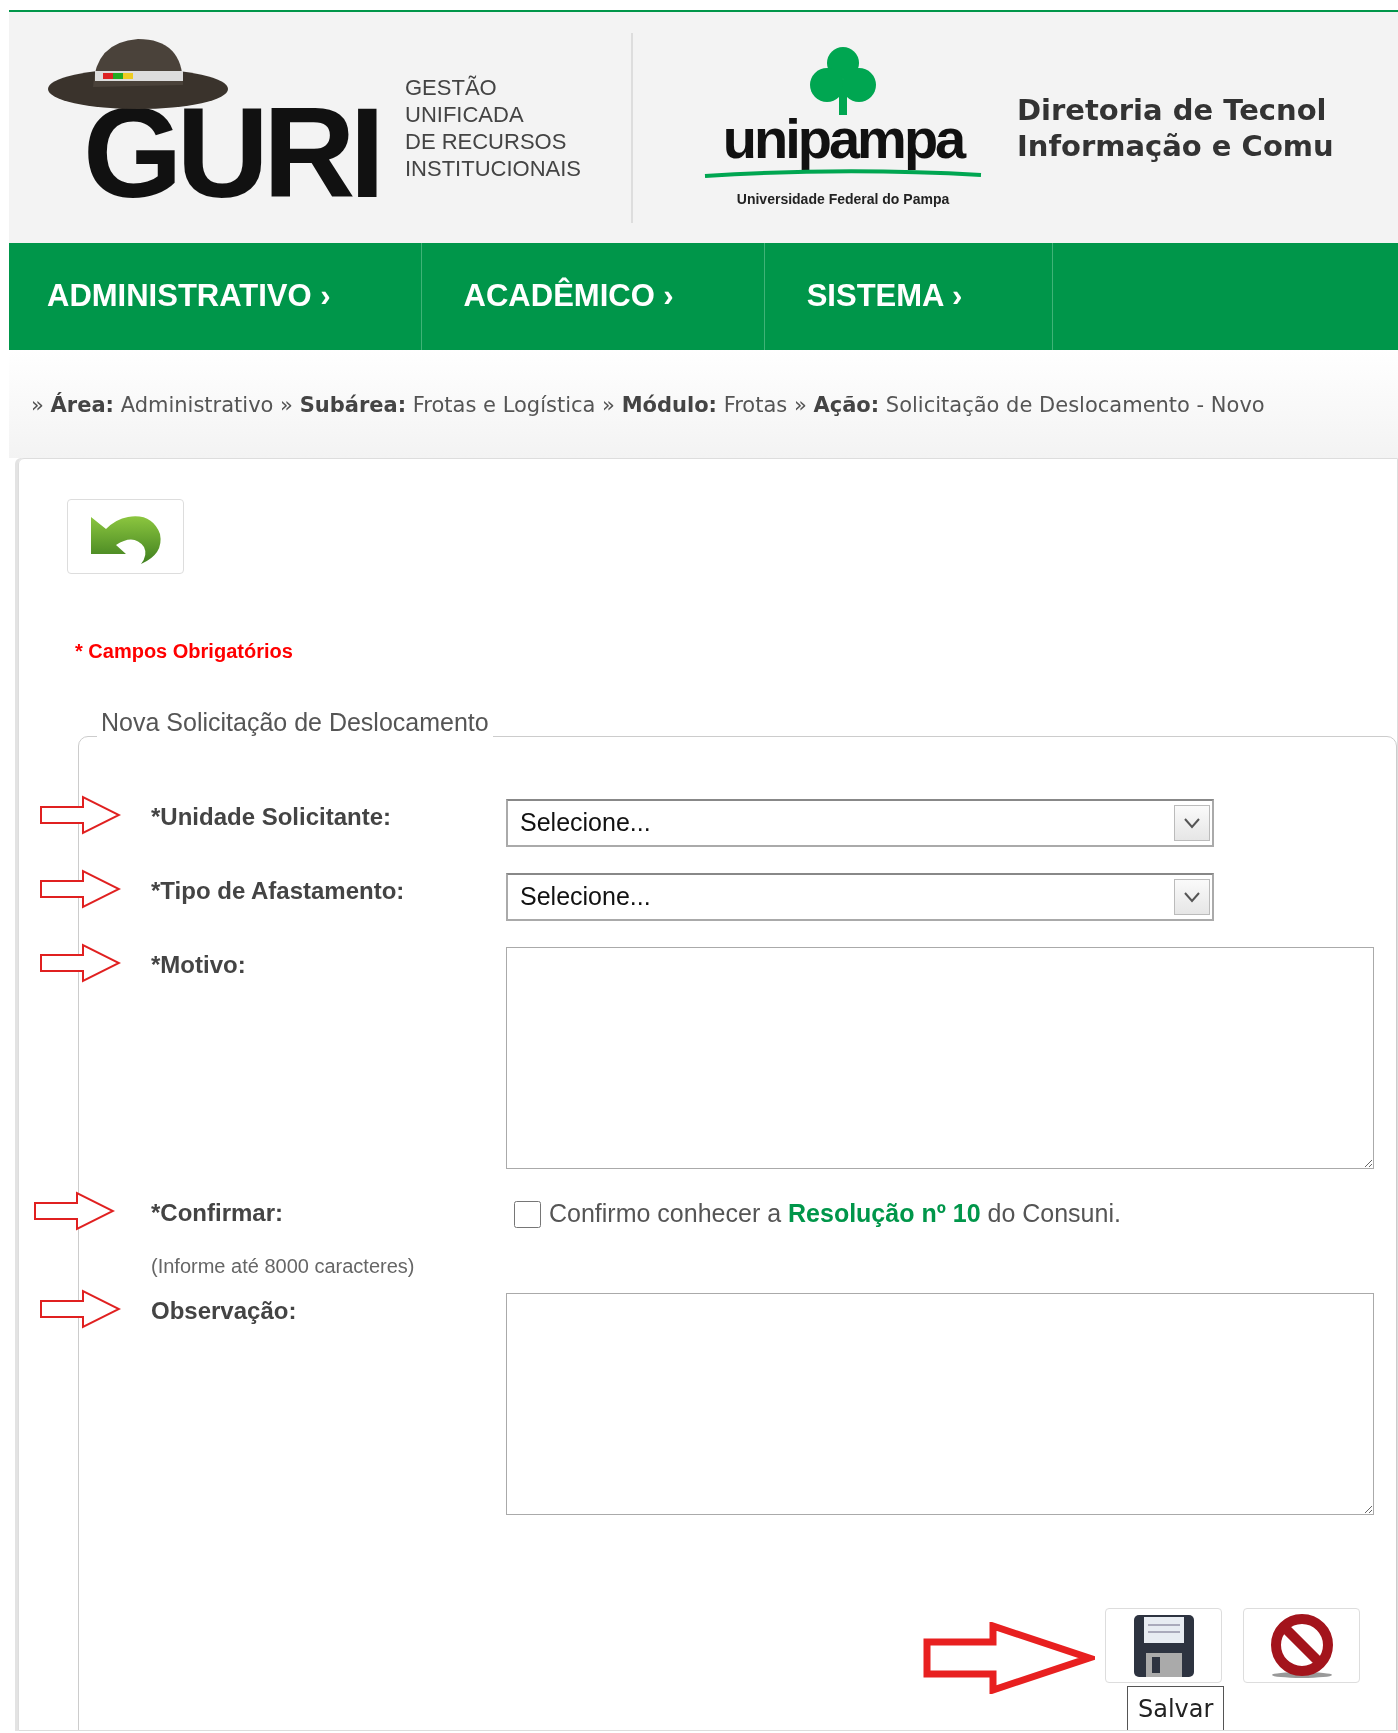 This screenshot has height=1733, width=1398. What do you see at coordinates (486, 141) in the screenshot?
I see `logo-subtitle-line: DE RECURSOS` at bounding box center [486, 141].